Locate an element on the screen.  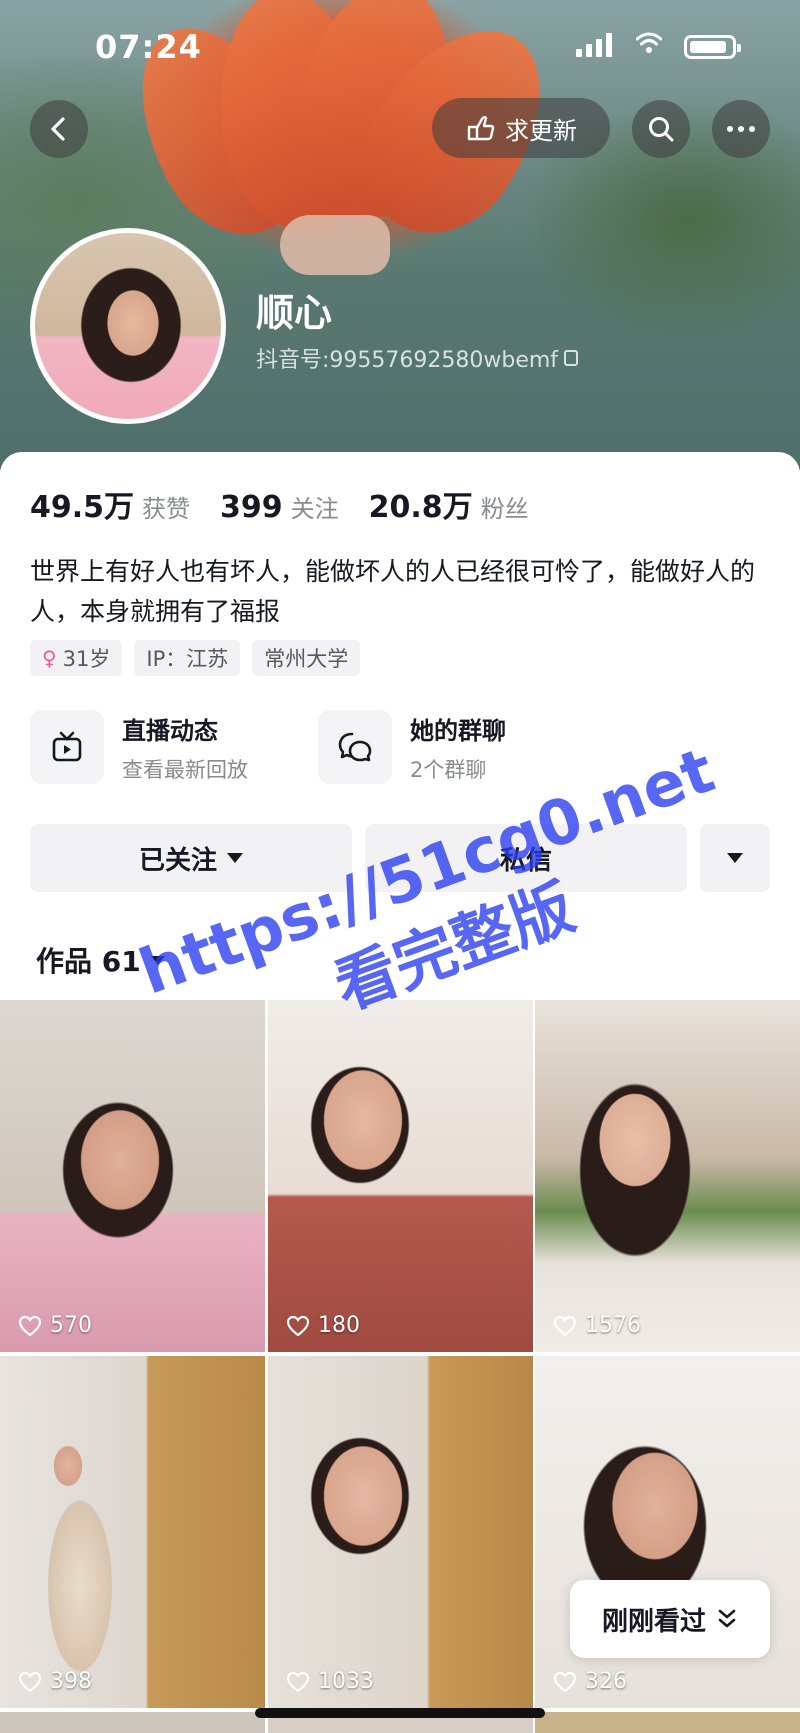
chevron-left-icon is located at coordinates (58, 129).